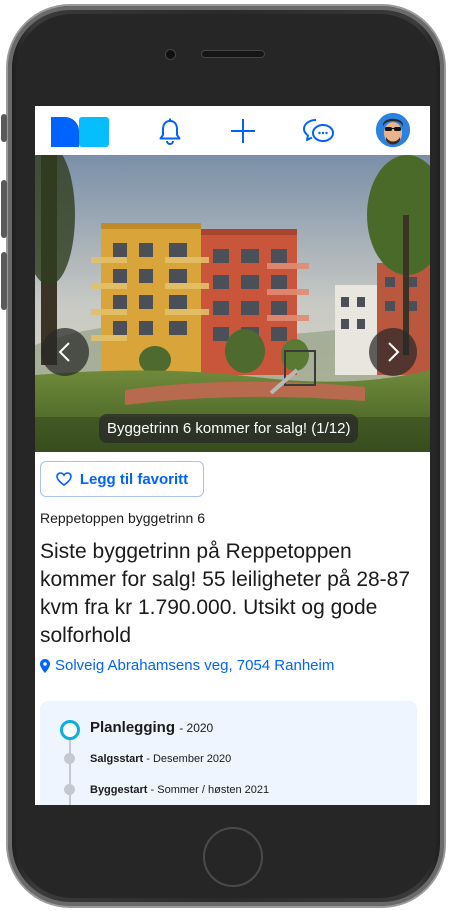 The height and width of the screenshot is (911, 451). What do you see at coordinates (134, 479) in the screenshot?
I see `add-favorite-label: Legg til favoritt` at bounding box center [134, 479].